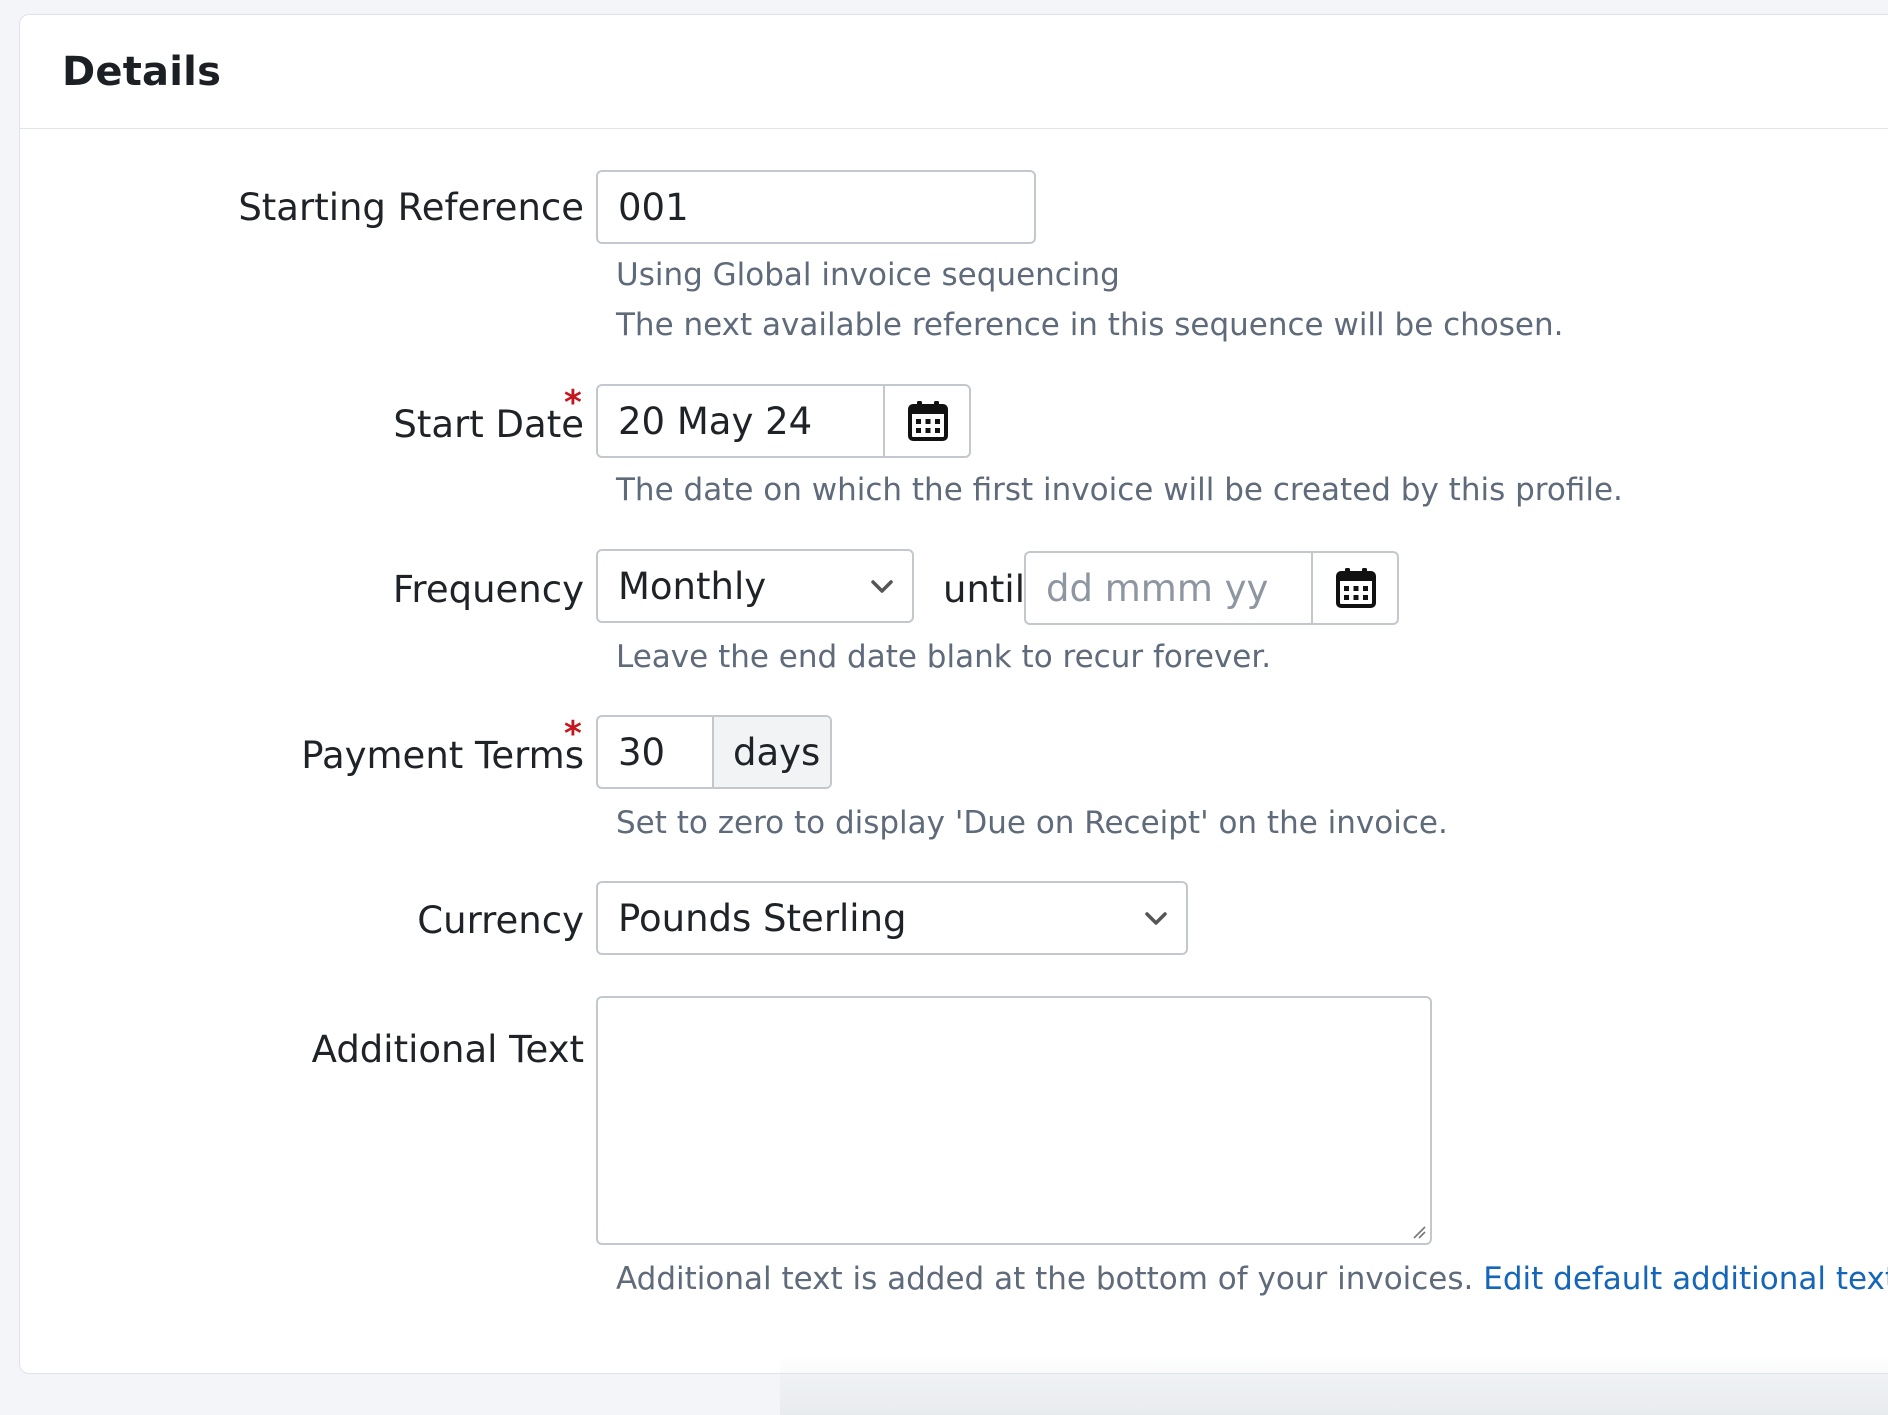 The width and height of the screenshot is (1888, 1415). Describe the element at coordinates (1418, 1231) in the screenshot. I see `resize-handle-icon` at that location.